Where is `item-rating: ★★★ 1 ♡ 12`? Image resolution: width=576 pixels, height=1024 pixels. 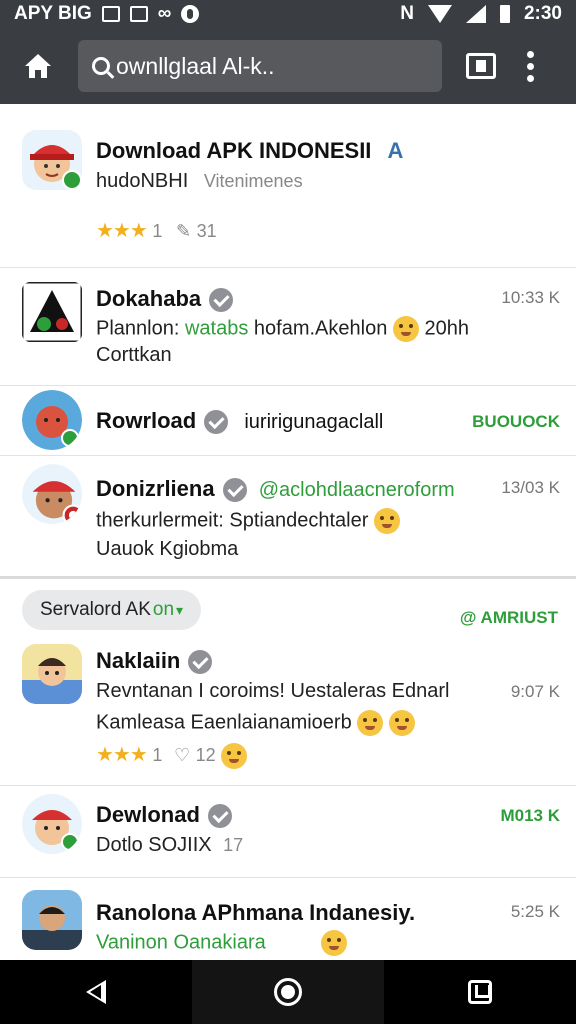
item-rating: ★★★ 1 ♡ 12 is located at coordinates (172, 755).